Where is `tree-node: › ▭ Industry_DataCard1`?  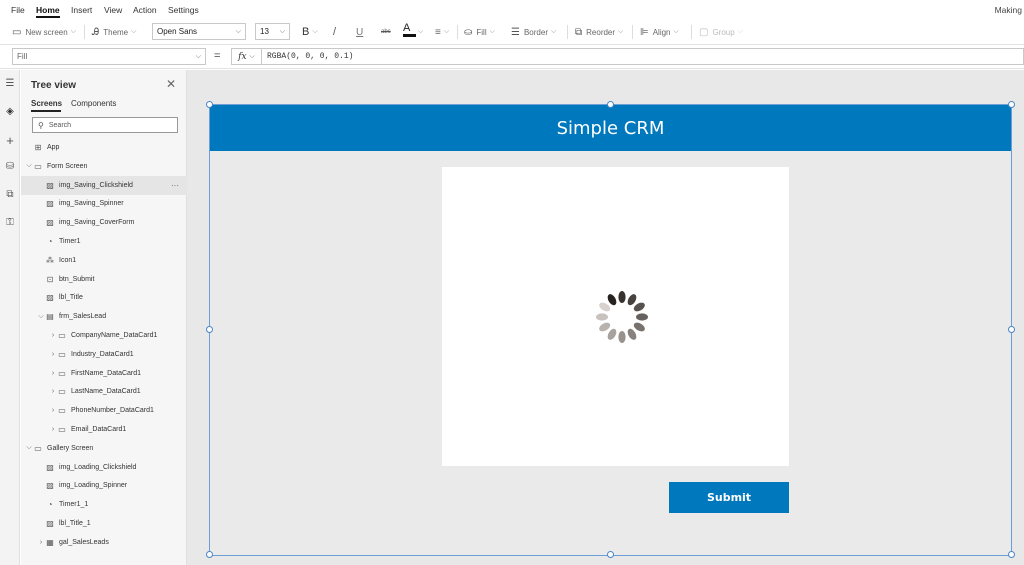 tree-node: › ▭ Industry_DataCard1 is located at coordinates (104, 354).